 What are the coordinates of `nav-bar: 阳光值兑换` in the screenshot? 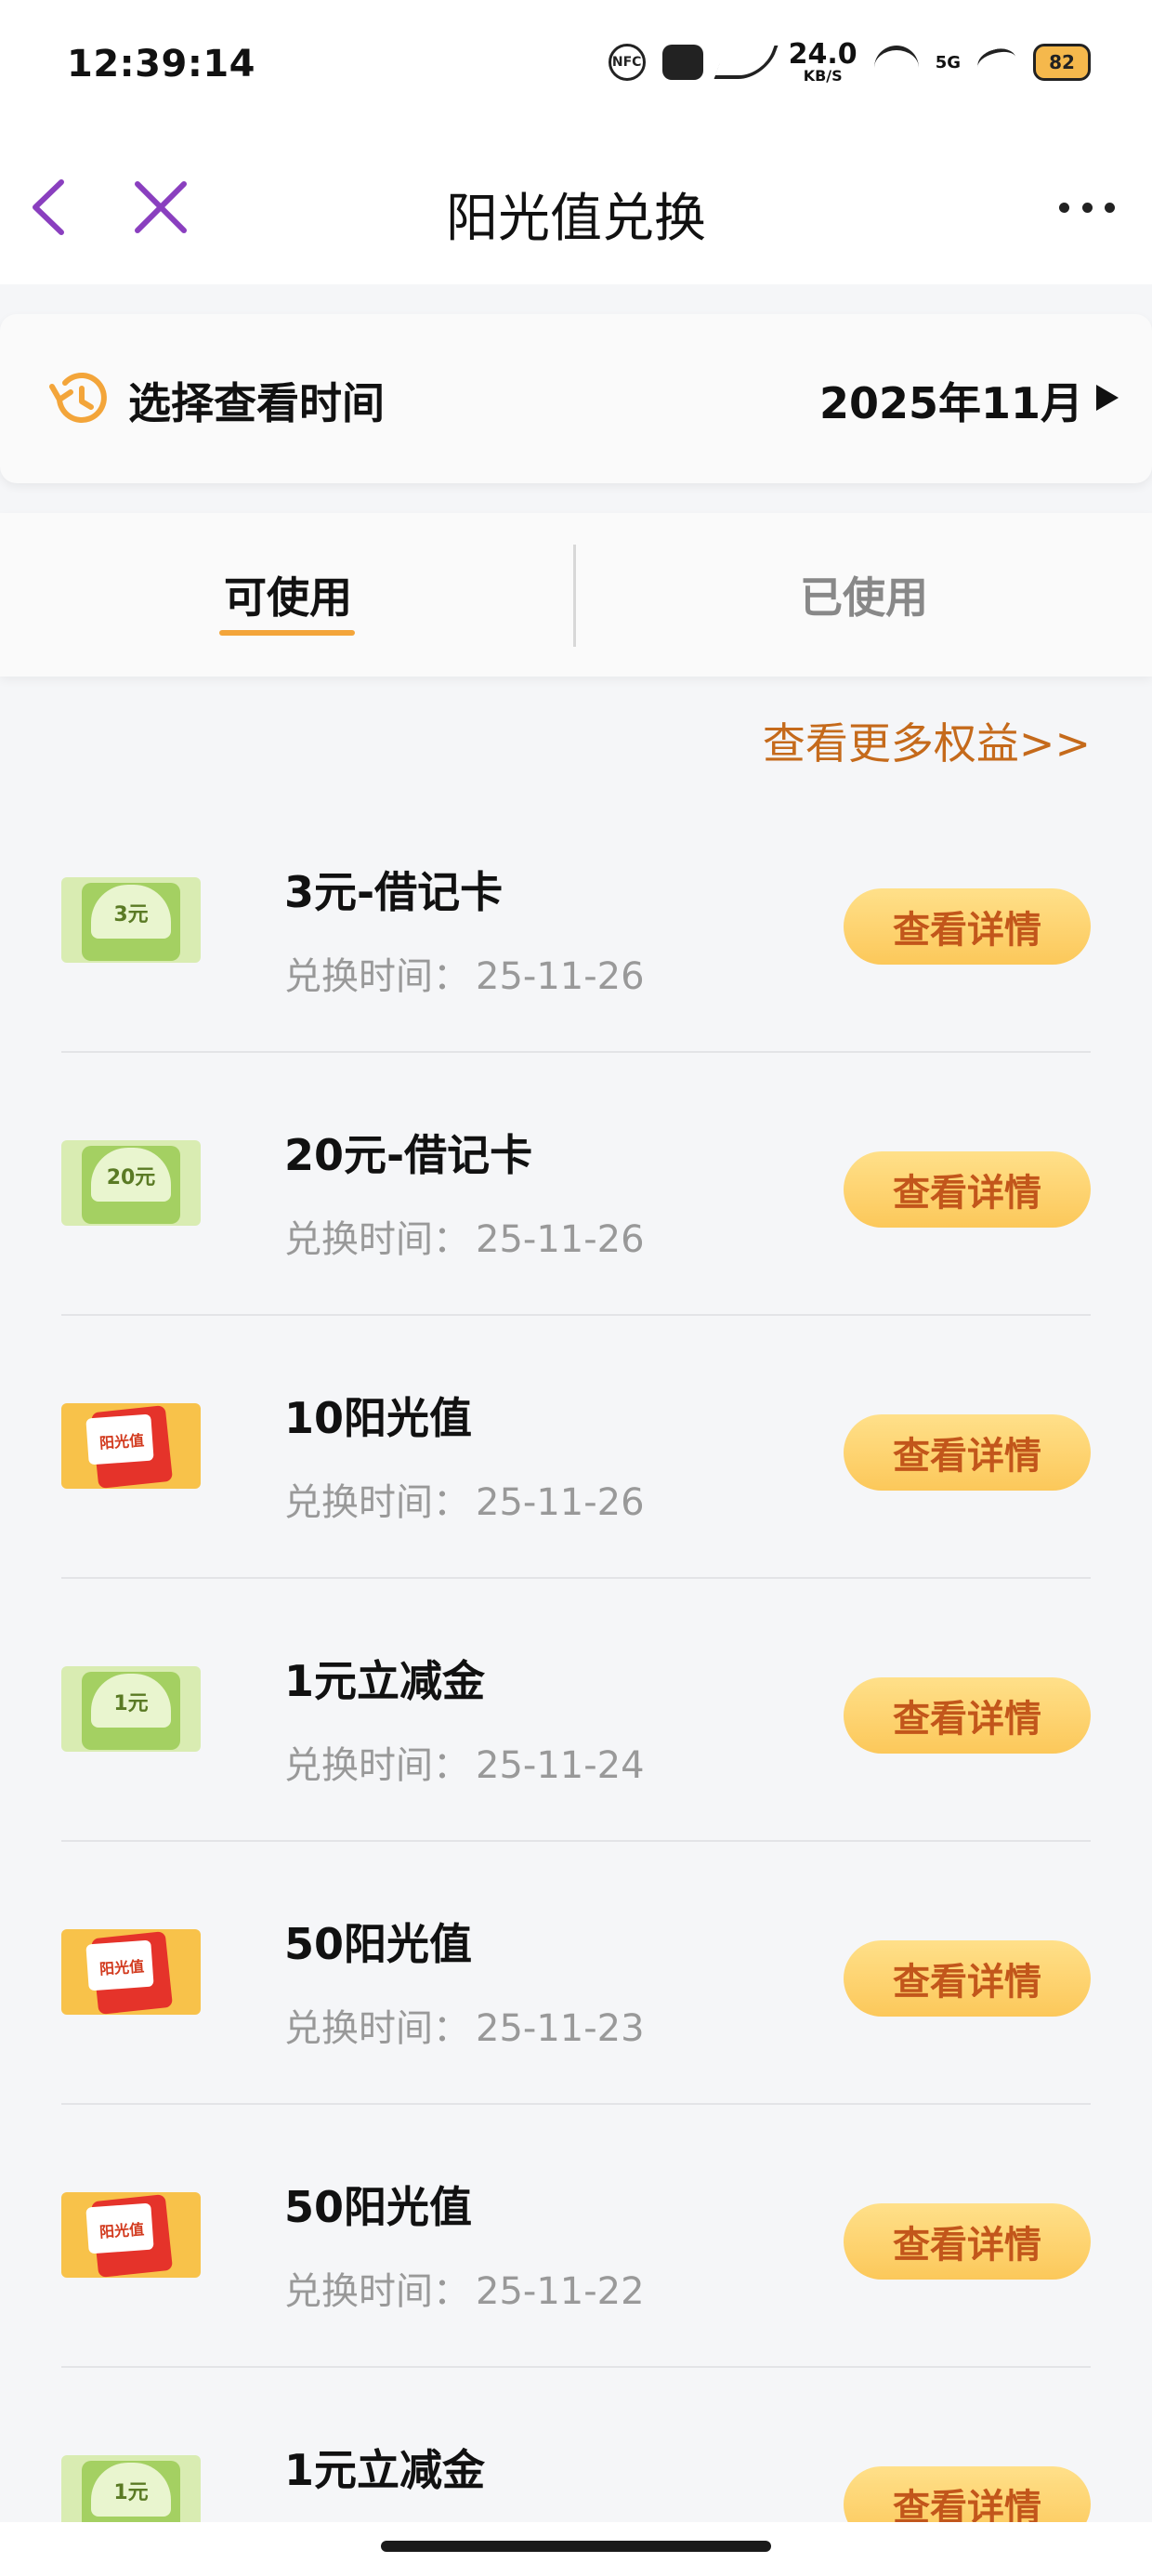 It's located at (576, 211).